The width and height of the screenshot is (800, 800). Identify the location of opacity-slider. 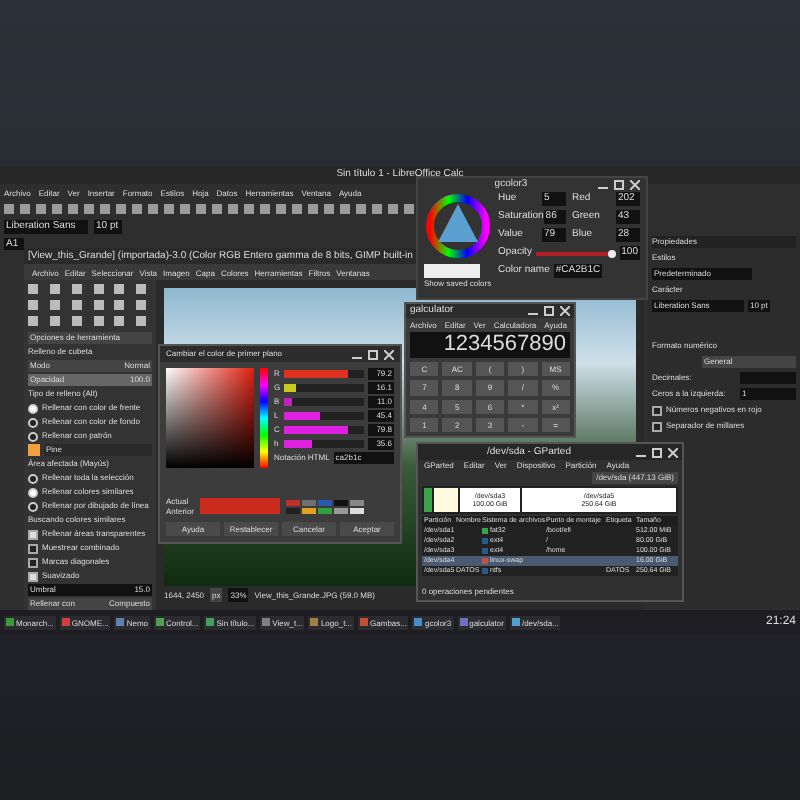
(575, 253).